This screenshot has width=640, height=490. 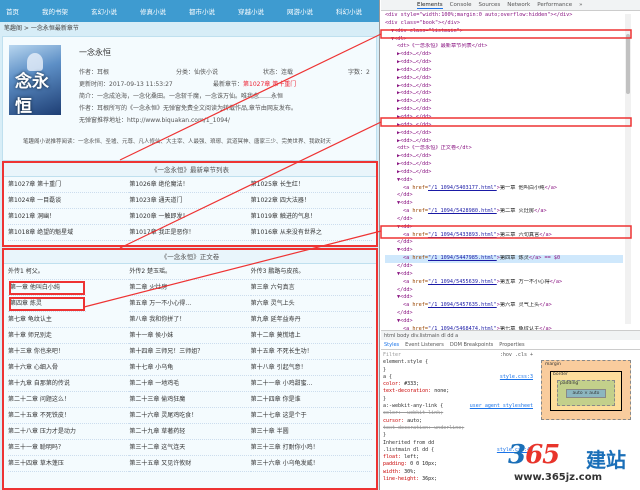 I want to click on chapter-link: 第三十五章 又见许攸财, so click(x=190, y=464).